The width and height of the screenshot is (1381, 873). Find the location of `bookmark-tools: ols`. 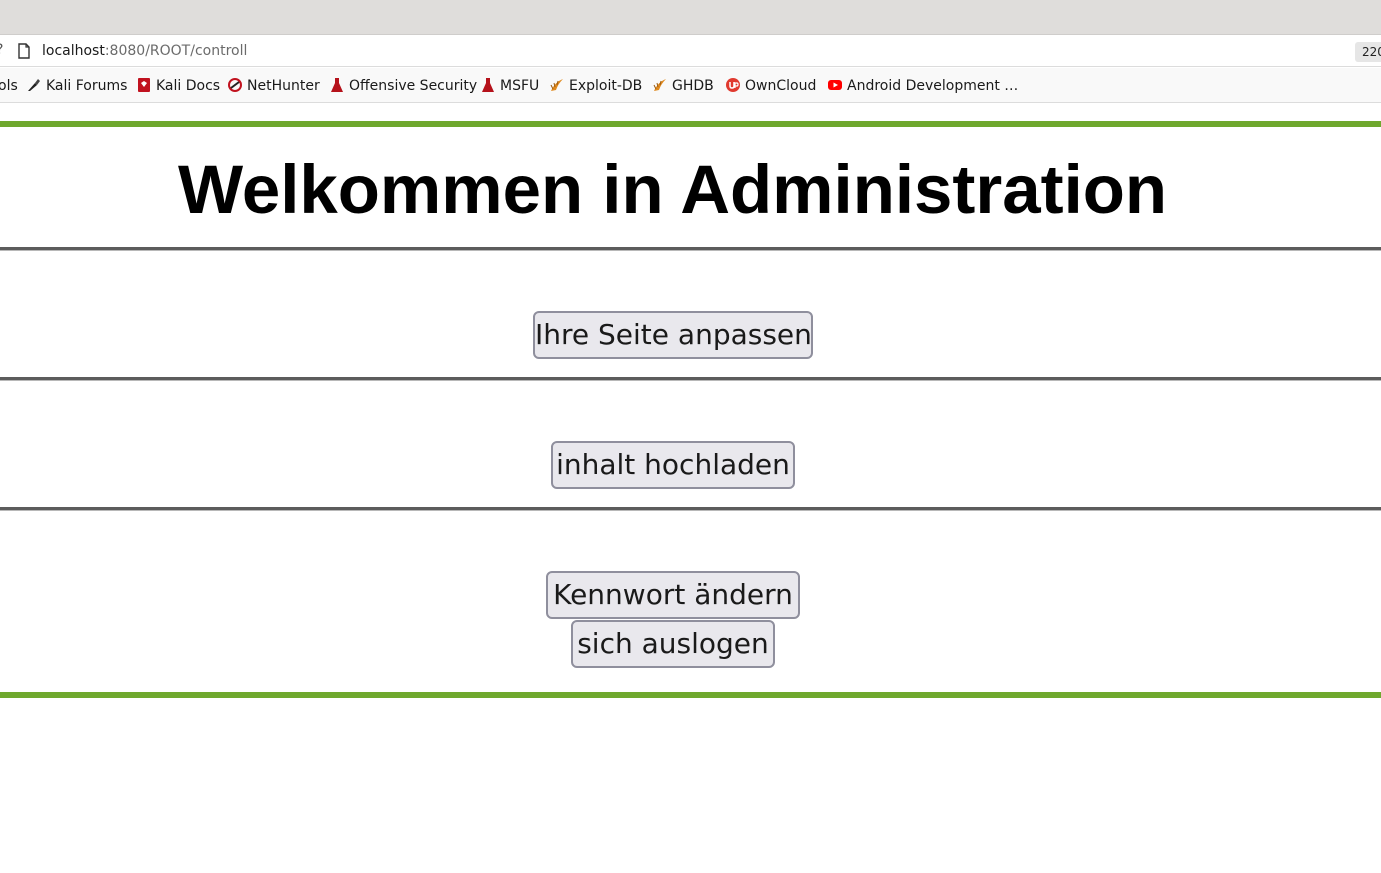

bookmark-tools: ols is located at coordinates (9, 86).